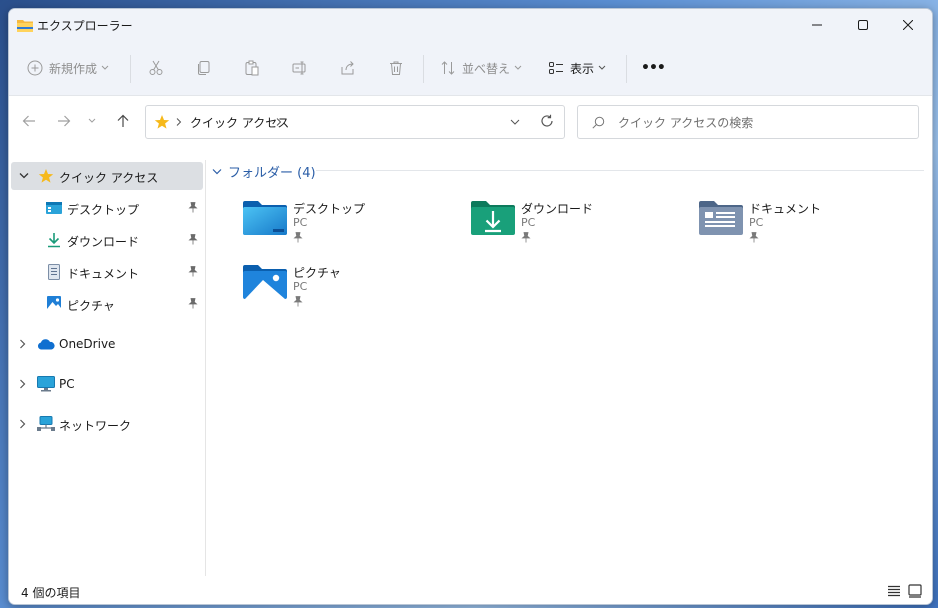 The height and width of the screenshot is (608, 938). I want to click on more-icon: •••, so click(653, 68).